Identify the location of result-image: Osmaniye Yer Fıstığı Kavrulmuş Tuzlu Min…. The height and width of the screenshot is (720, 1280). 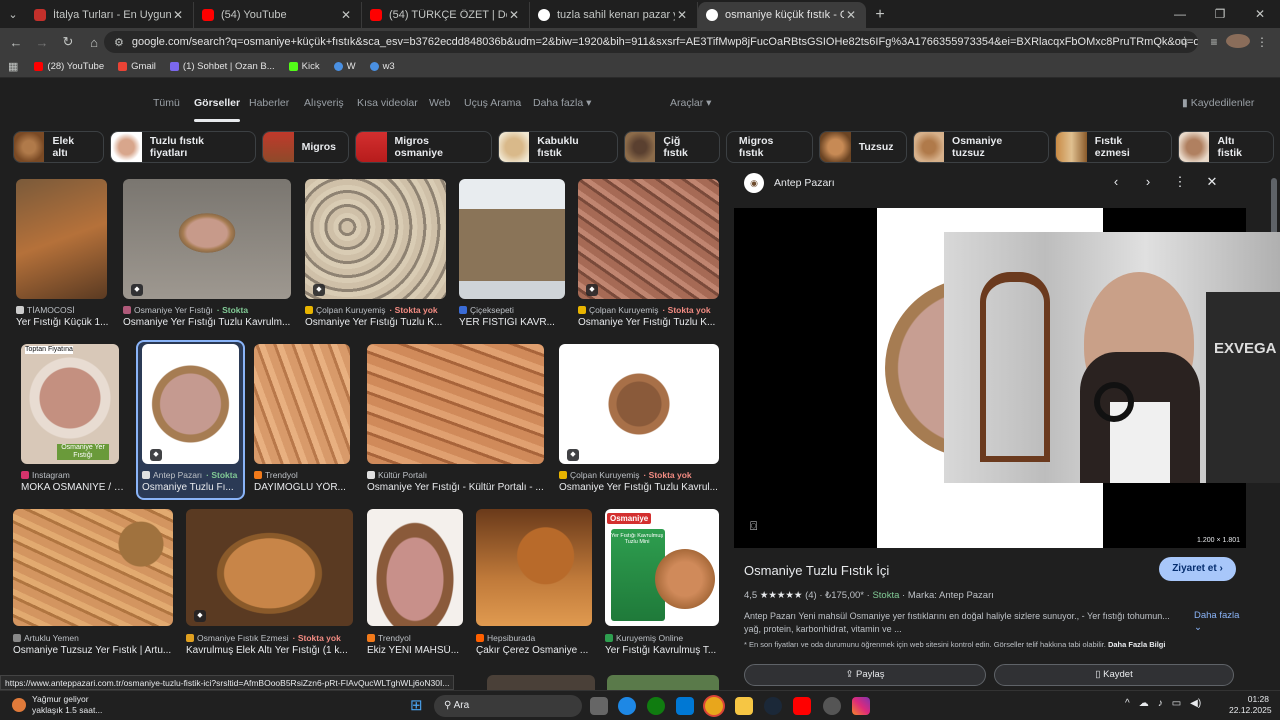
(662, 567).